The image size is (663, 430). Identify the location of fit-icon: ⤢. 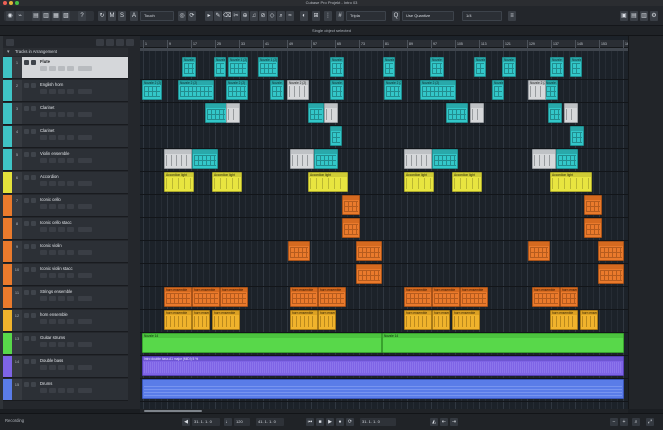
(650, 422).